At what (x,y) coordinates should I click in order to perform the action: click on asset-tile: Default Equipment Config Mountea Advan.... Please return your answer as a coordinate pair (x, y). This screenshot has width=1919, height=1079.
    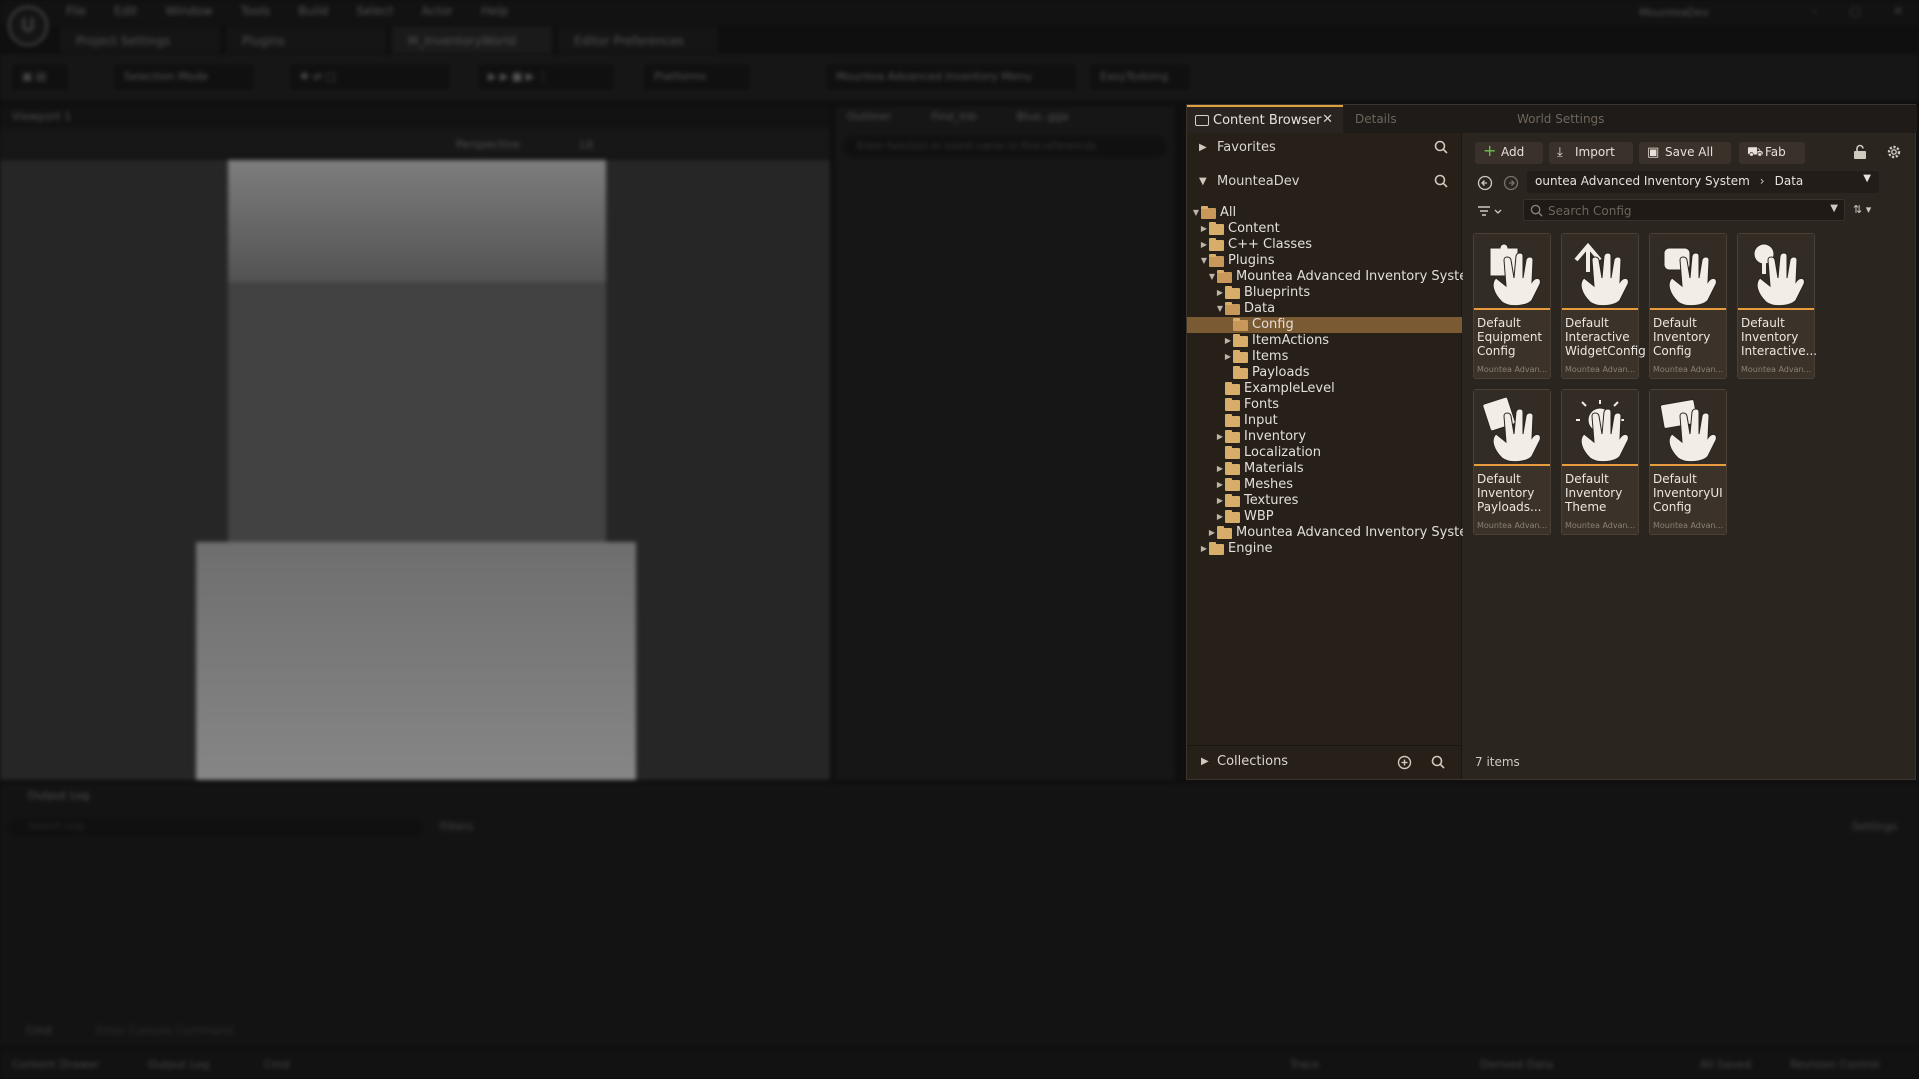
    Looking at the image, I should click on (1512, 306).